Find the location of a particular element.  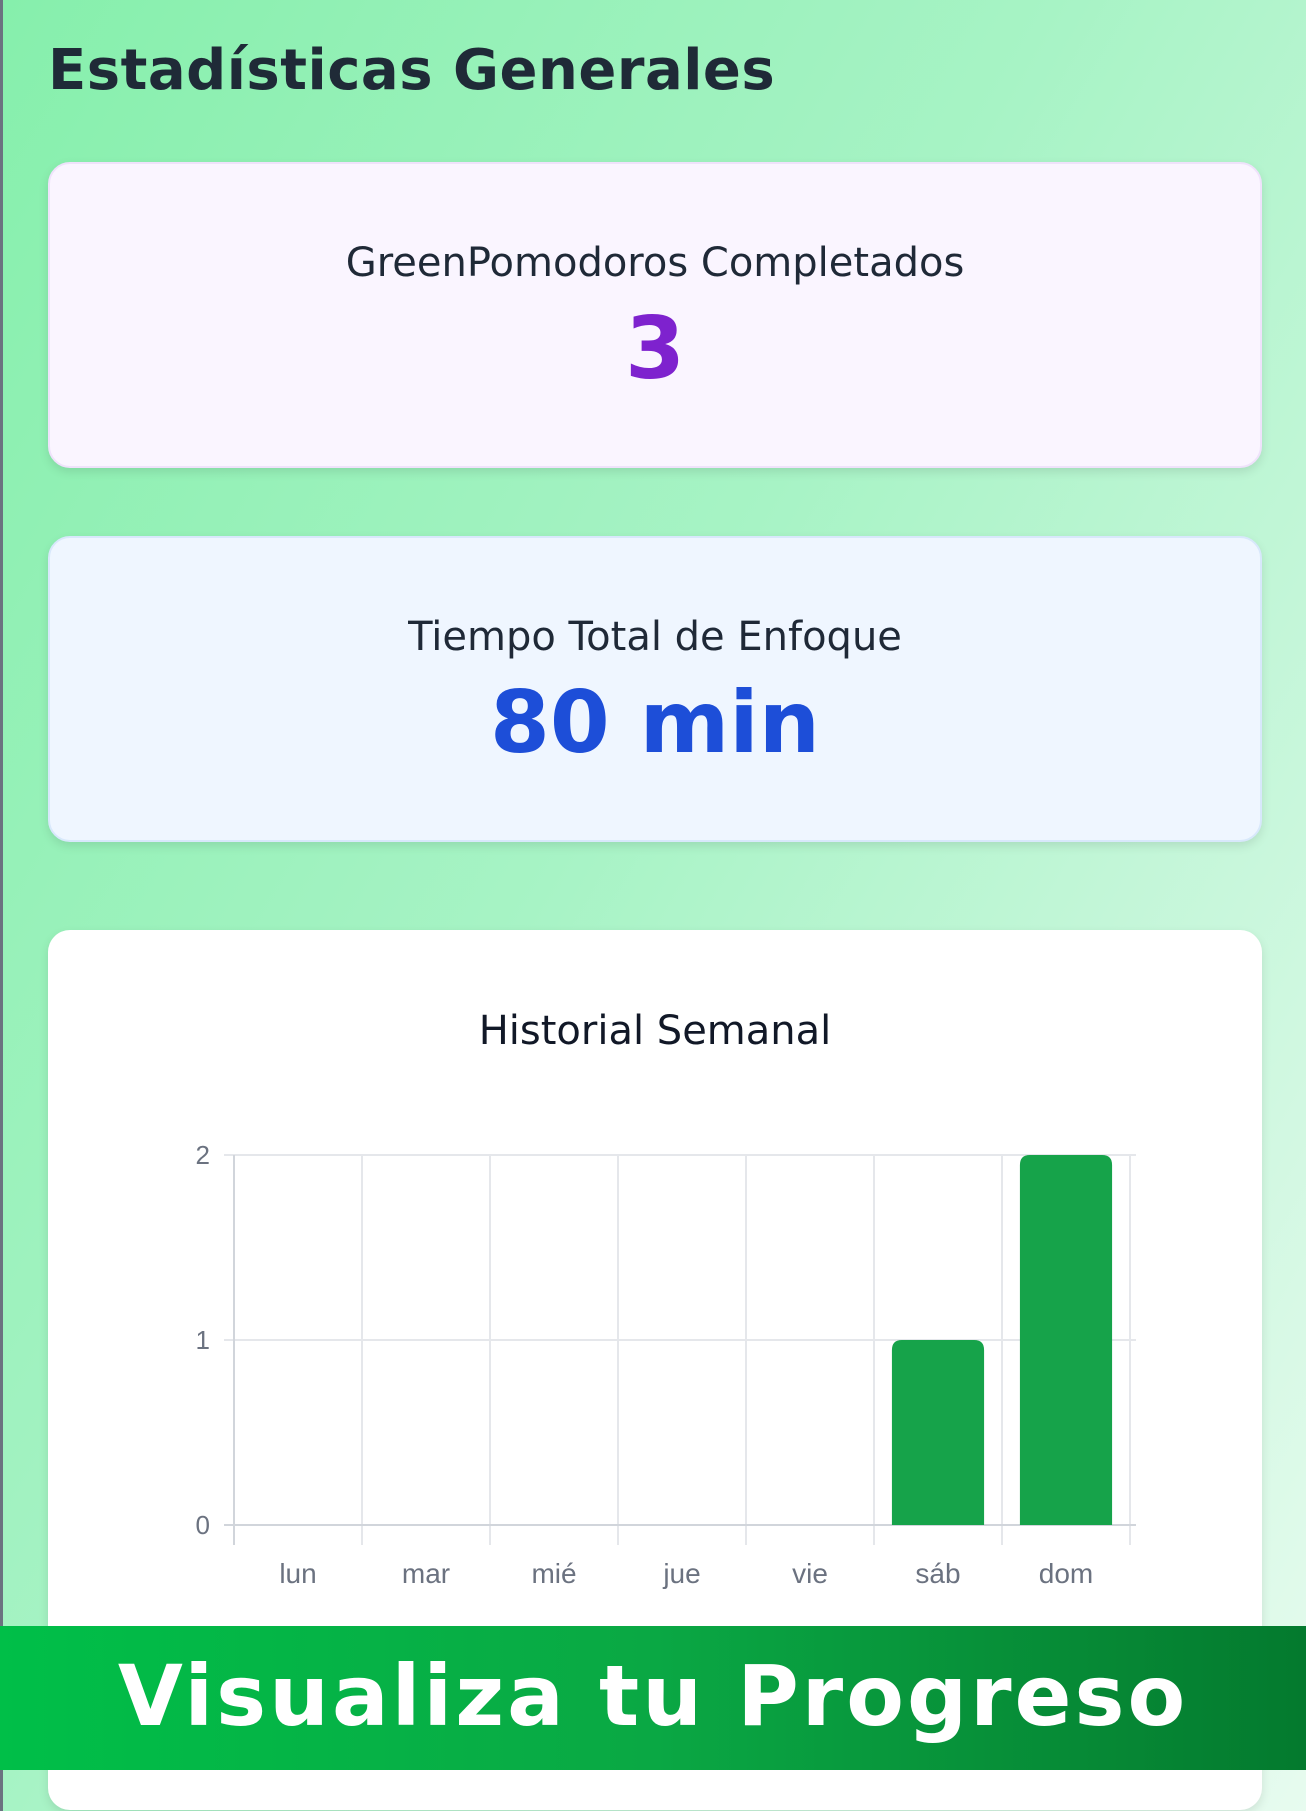

bar-sáb is located at coordinates (938, 1432).